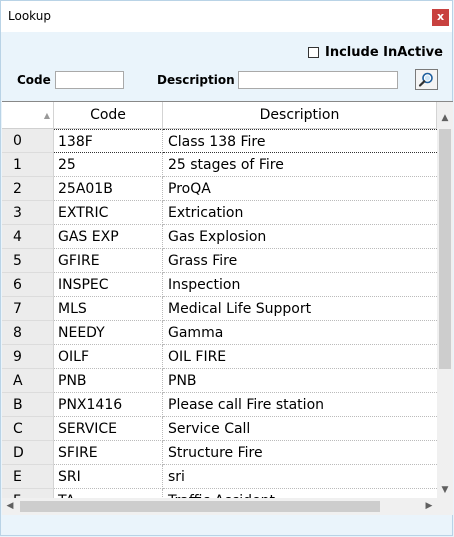 The width and height of the screenshot is (454, 537). Describe the element at coordinates (108, 165) in the screenshot. I see `code-cell: 25` at that location.